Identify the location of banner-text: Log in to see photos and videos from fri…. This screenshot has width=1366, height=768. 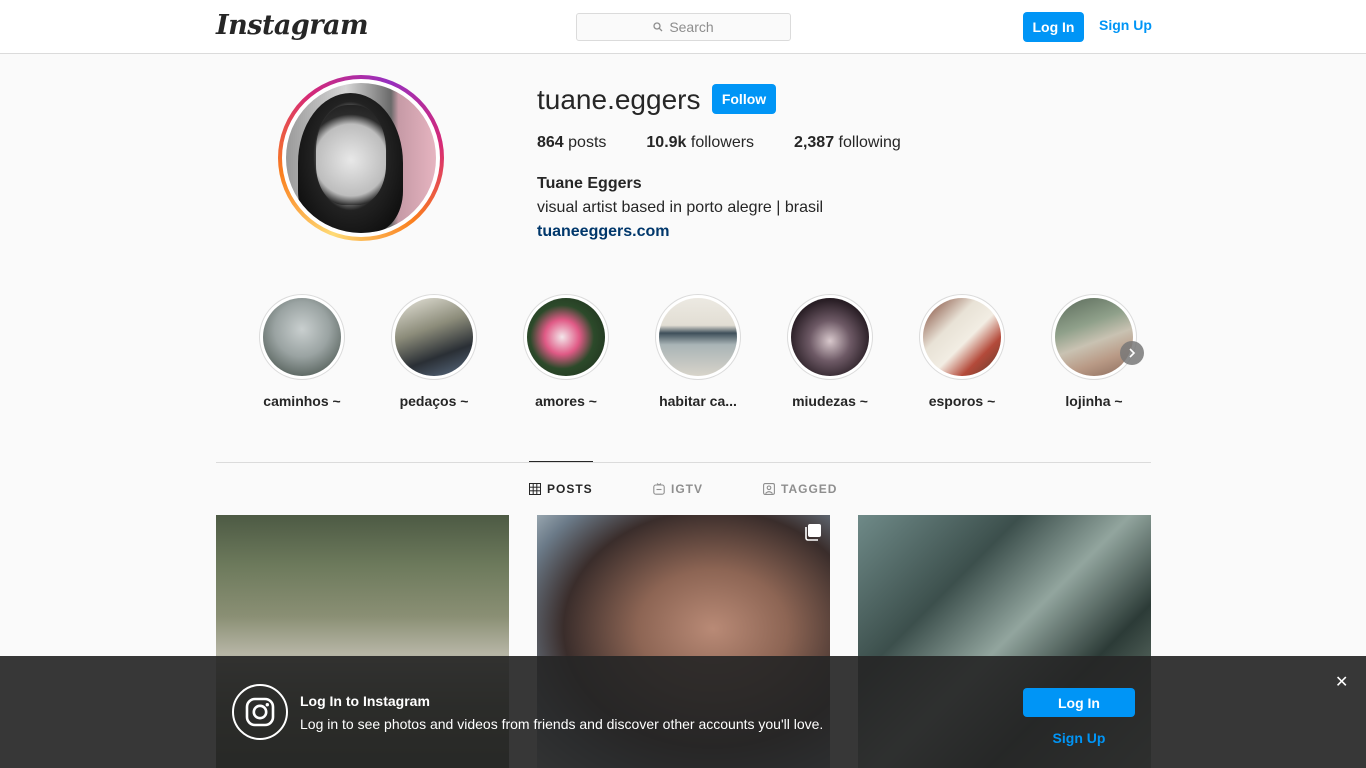
(562, 724).